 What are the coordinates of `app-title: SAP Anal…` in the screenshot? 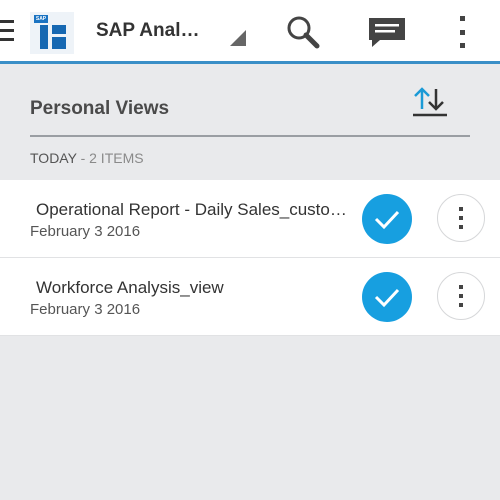 It's located at (147, 31).